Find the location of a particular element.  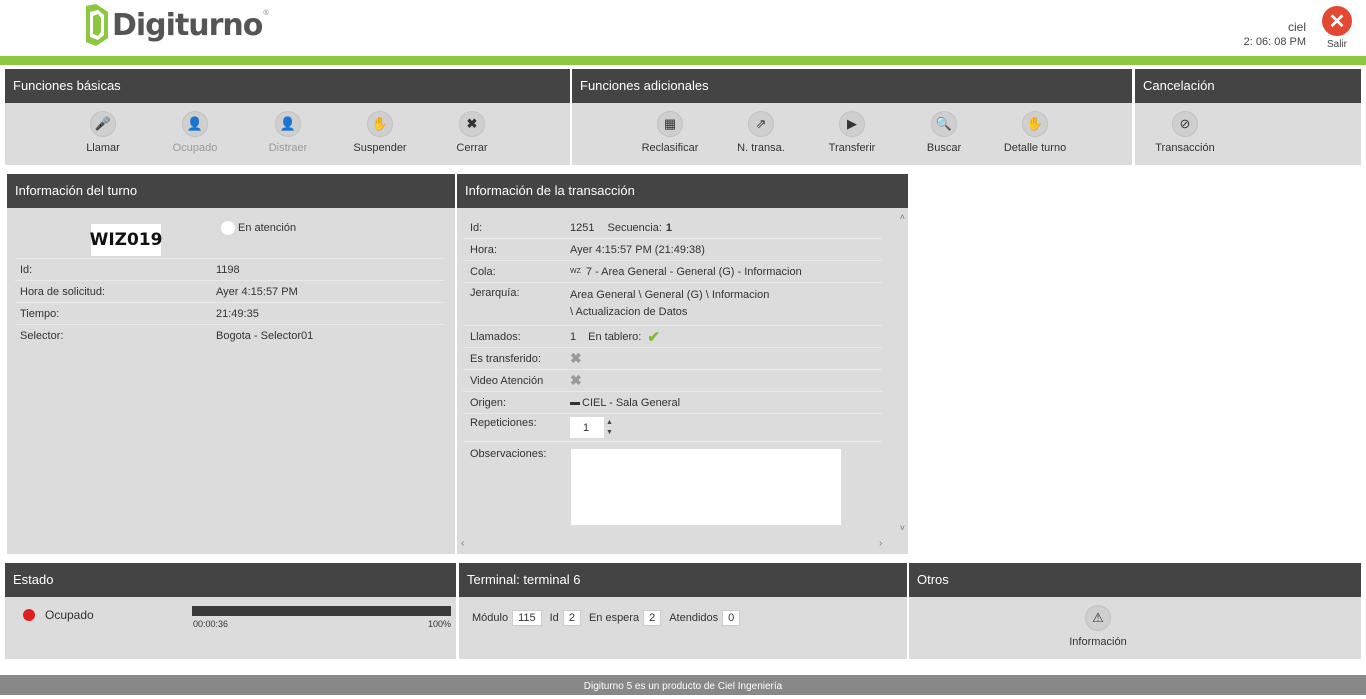

header-accent-line is located at coordinates (683, 60).